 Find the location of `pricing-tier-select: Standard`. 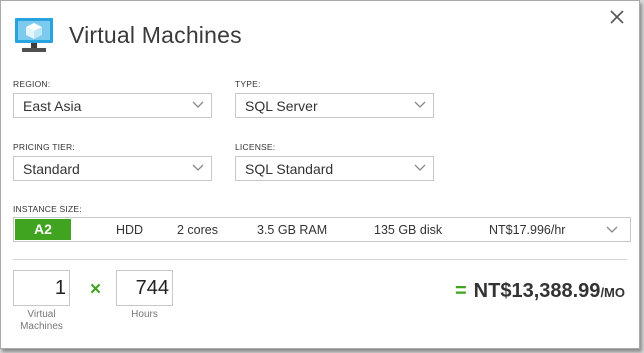

pricing-tier-select: Standard is located at coordinates (112, 168).